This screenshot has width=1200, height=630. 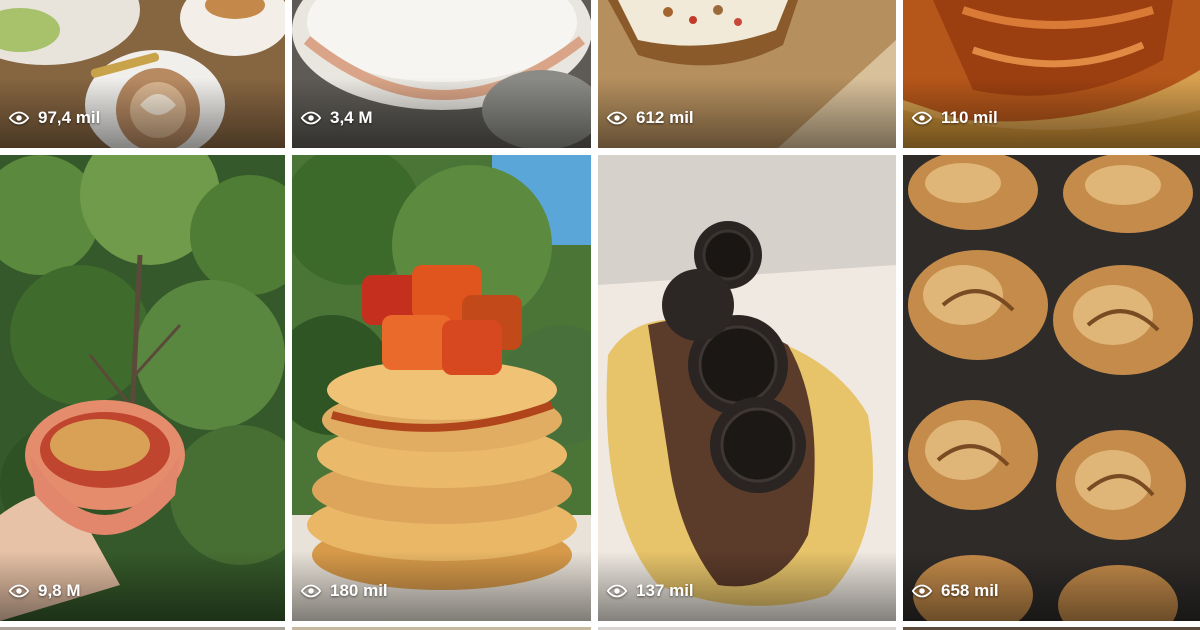 What do you see at coordinates (665, 590) in the screenshot?
I see `view-count-label: 137 mil` at bounding box center [665, 590].